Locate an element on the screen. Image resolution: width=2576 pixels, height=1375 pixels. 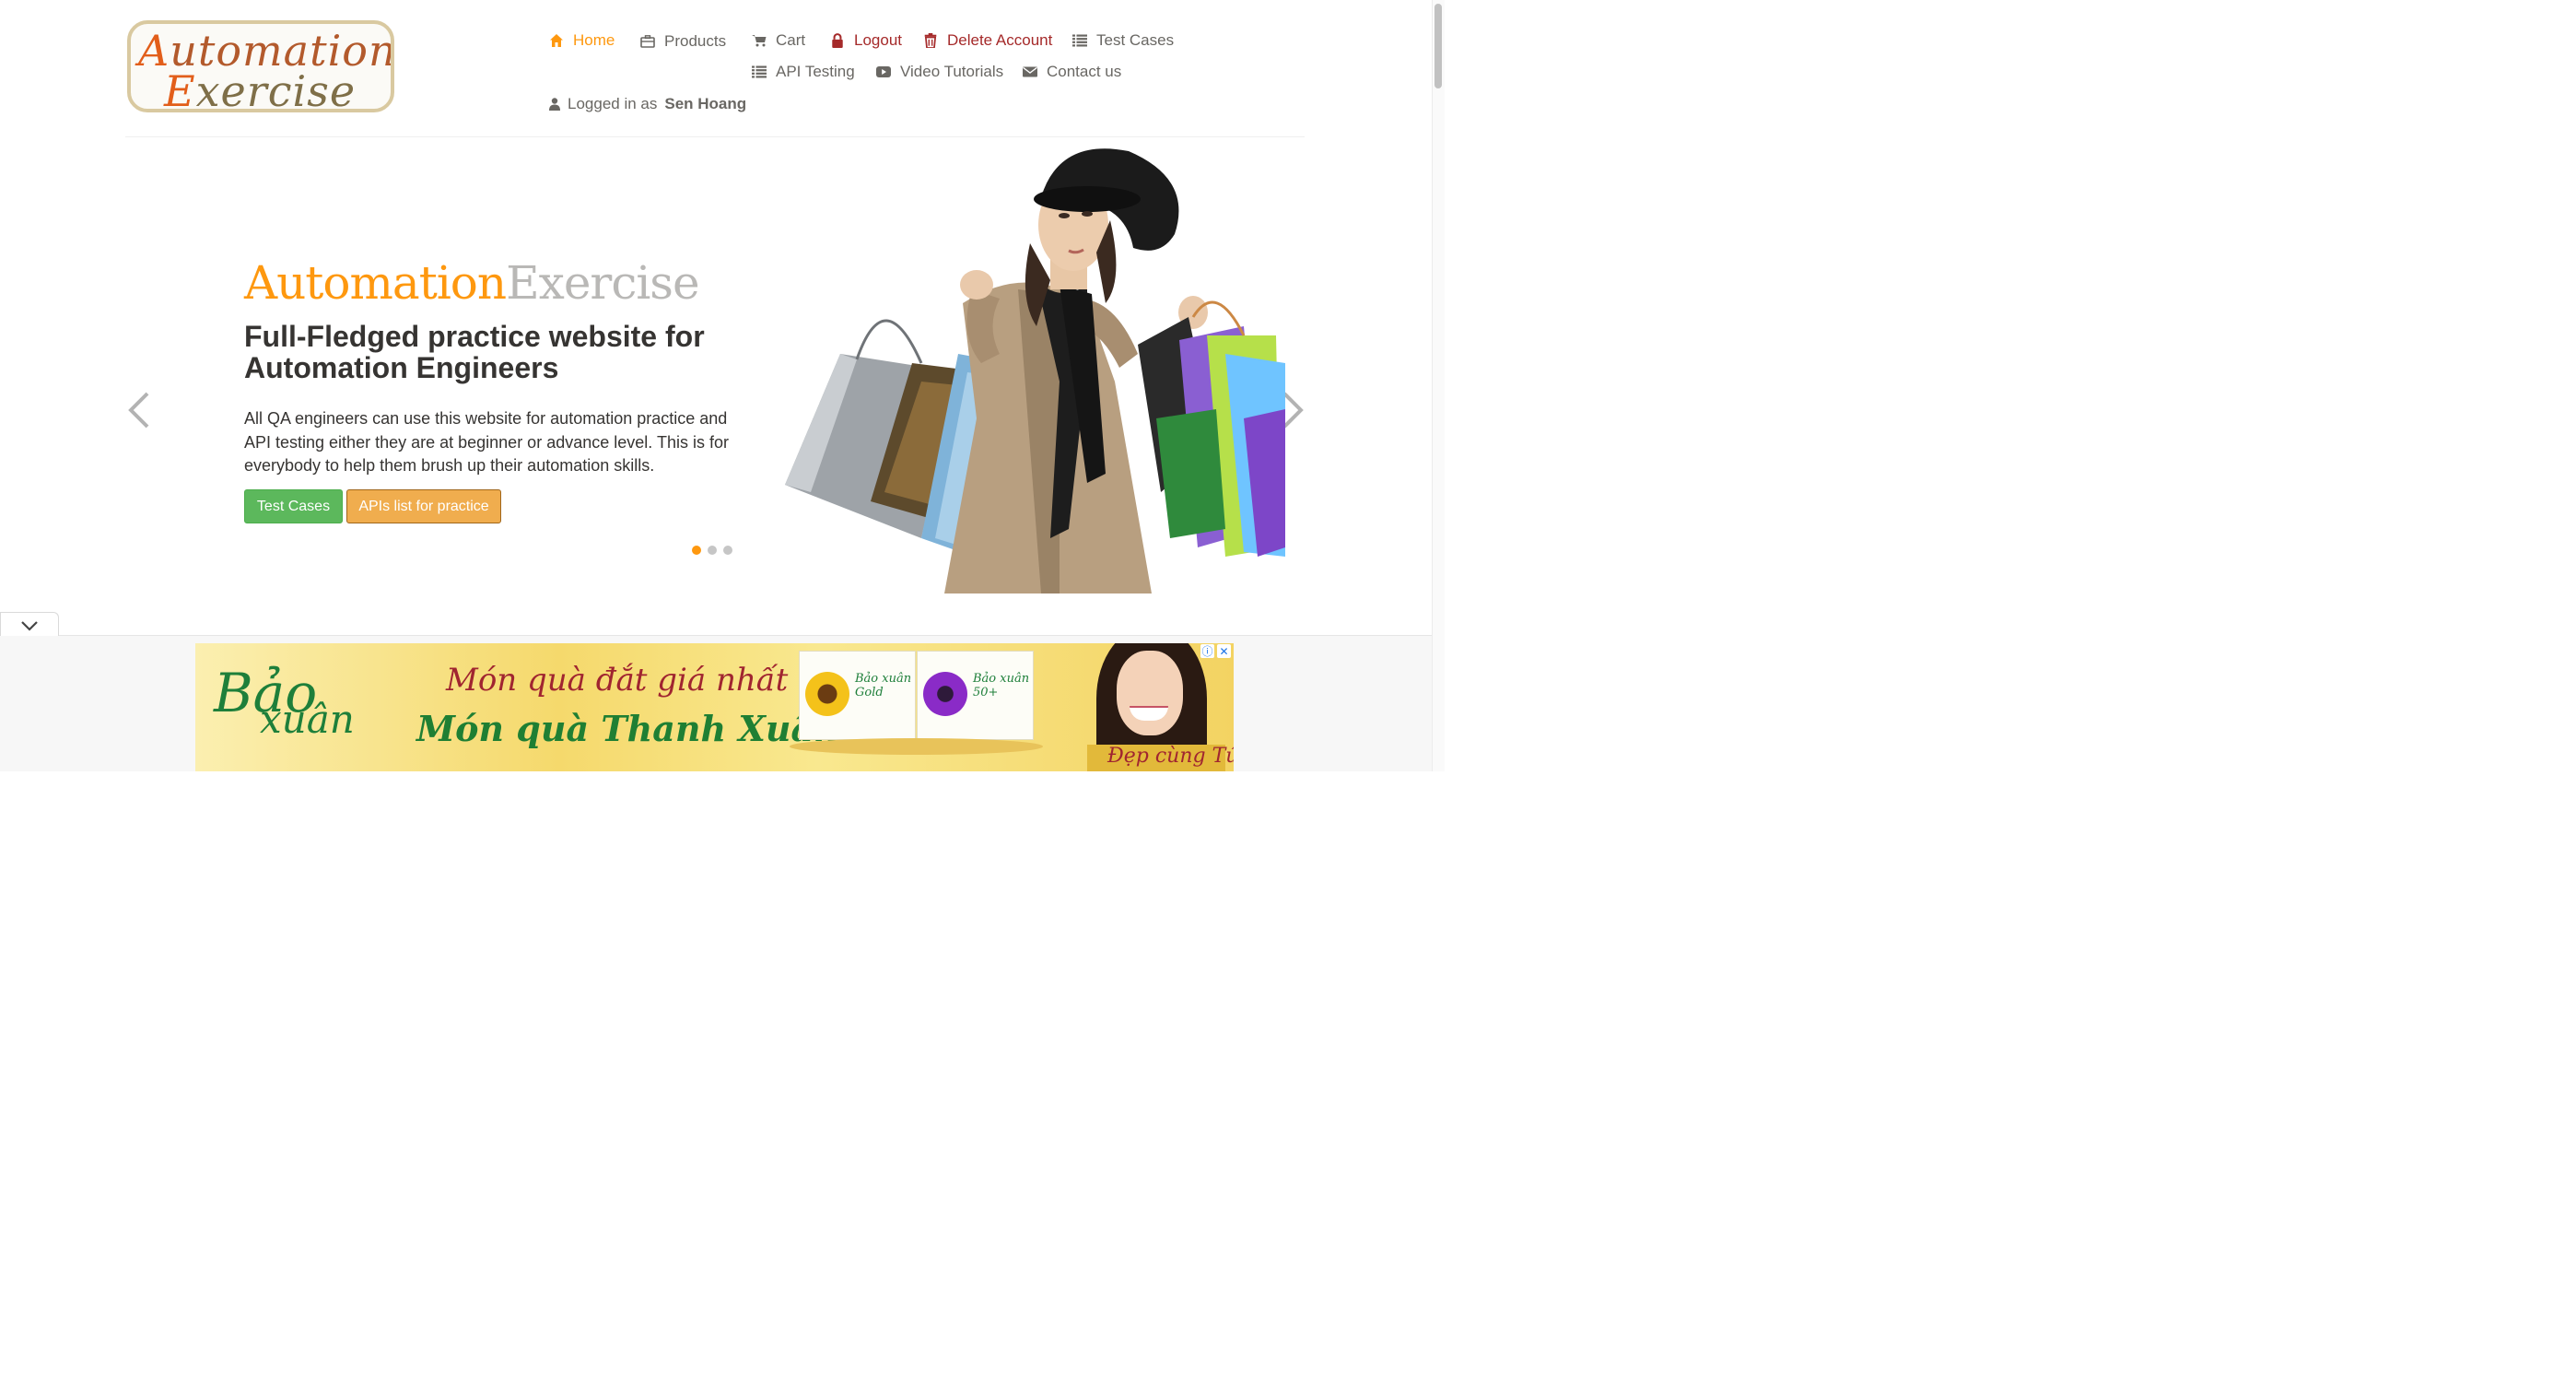
page-scrollbar-thumb is located at coordinates (1438, 46).